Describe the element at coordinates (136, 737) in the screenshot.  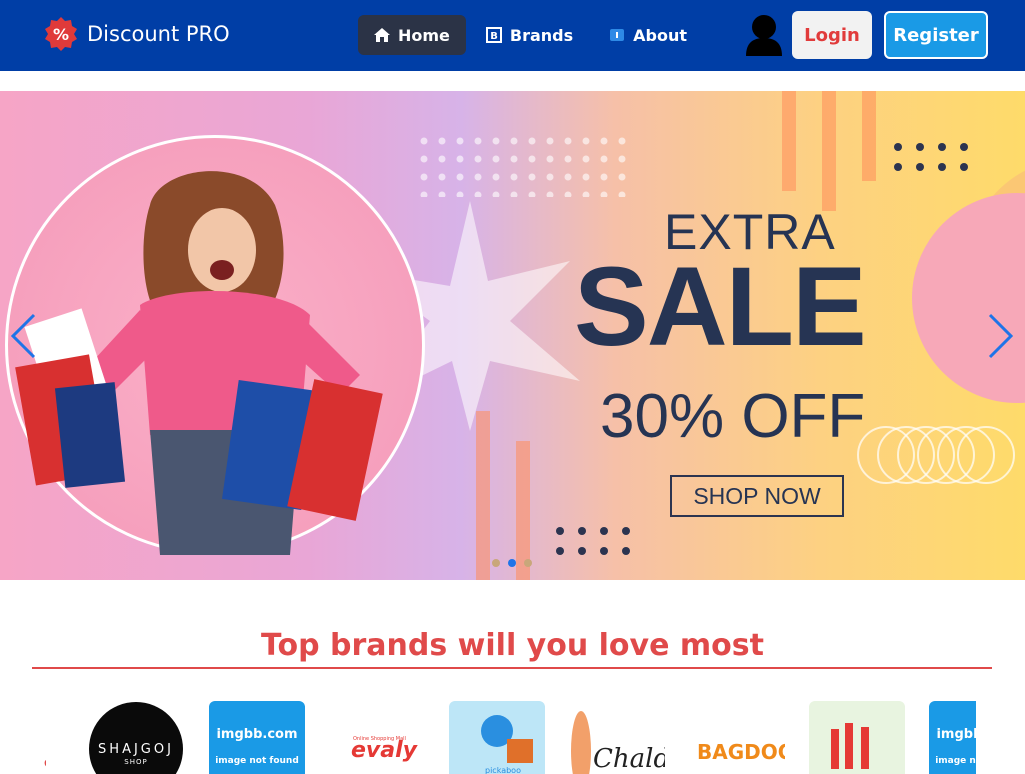
I see `brand-card-shajgoj: SHAJGOJ SHOP` at that location.